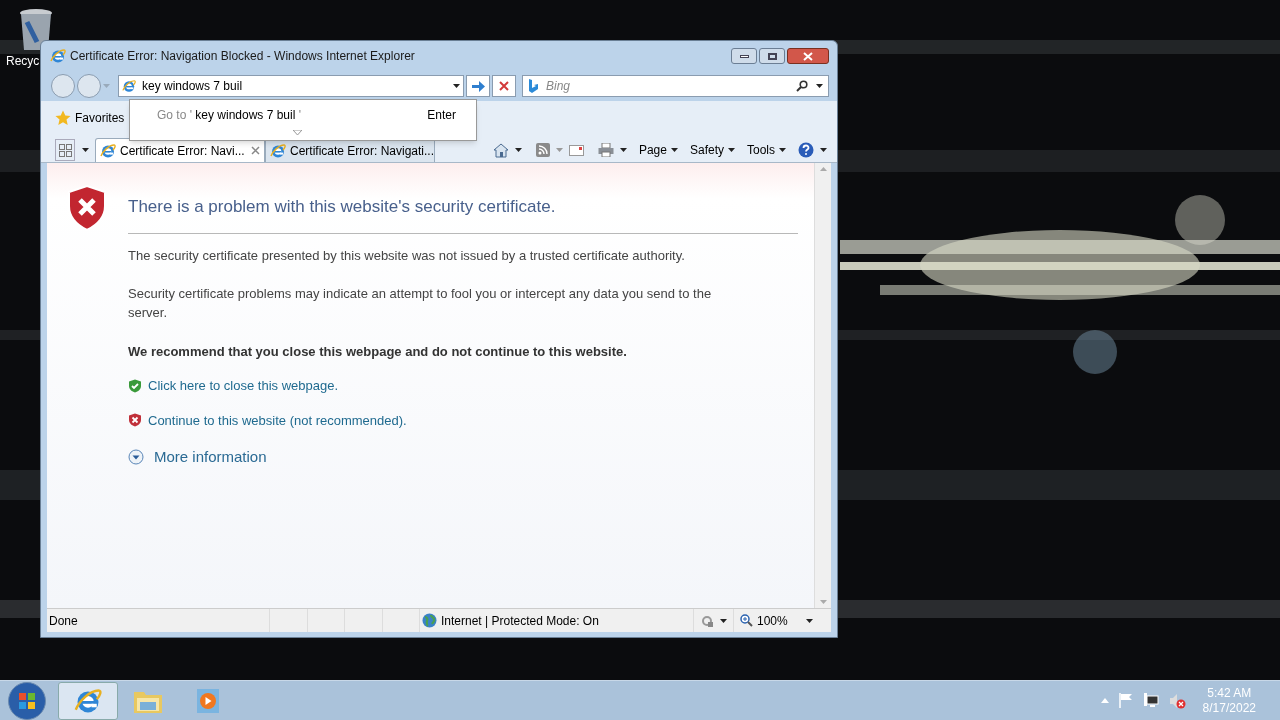 The height and width of the screenshot is (720, 1280). Describe the element at coordinates (441, 115) in the screenshot. I see `enter-hint: Enter` at that location.